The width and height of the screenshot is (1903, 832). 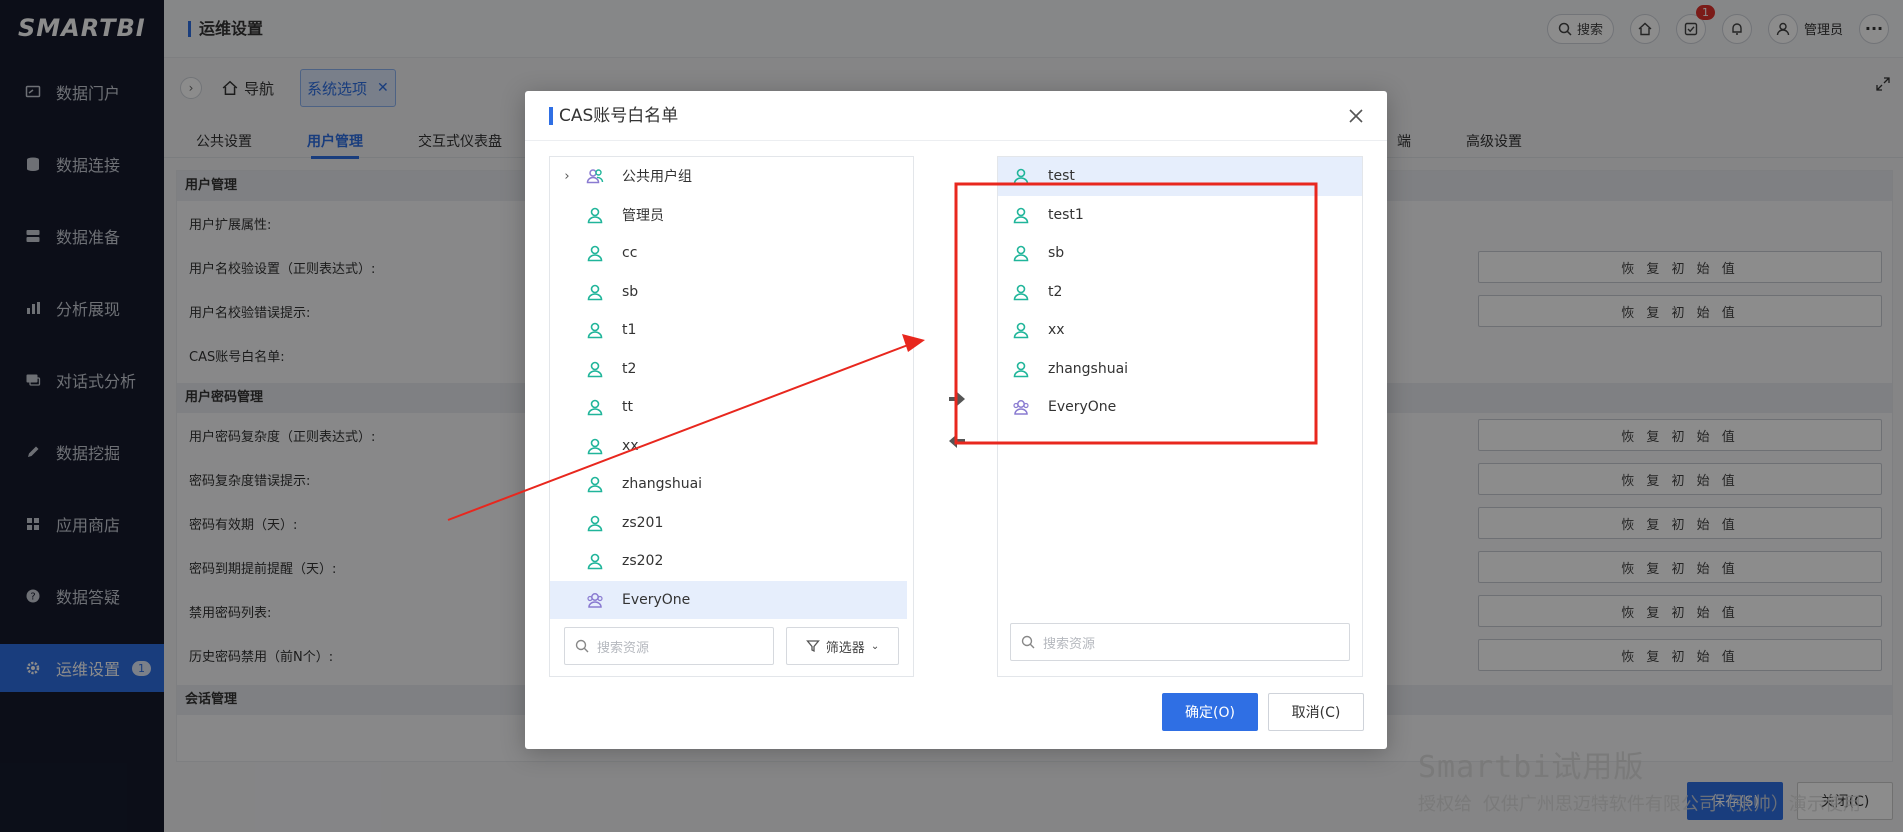 What do you see at coordinates (728, 215) in the screenshot?
I see `available-list-item: 管理员` at bounding box center [728, 215].